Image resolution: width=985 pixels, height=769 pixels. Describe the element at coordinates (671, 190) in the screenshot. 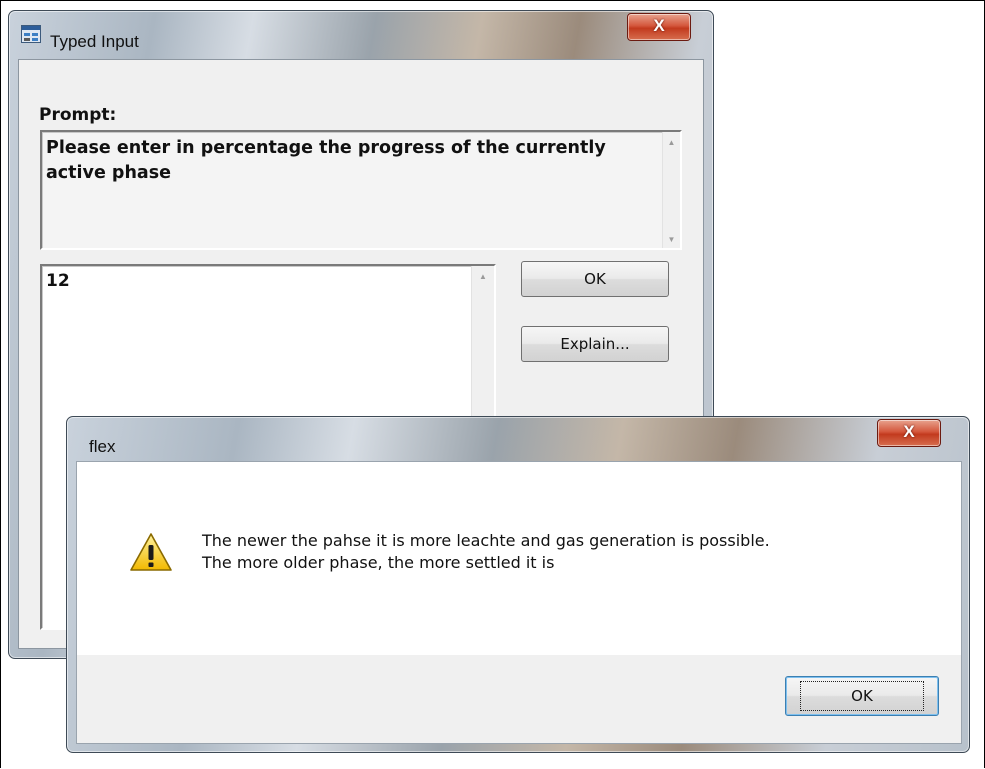

I see `prompt-scrollbar: ▲ ▼` at that location.